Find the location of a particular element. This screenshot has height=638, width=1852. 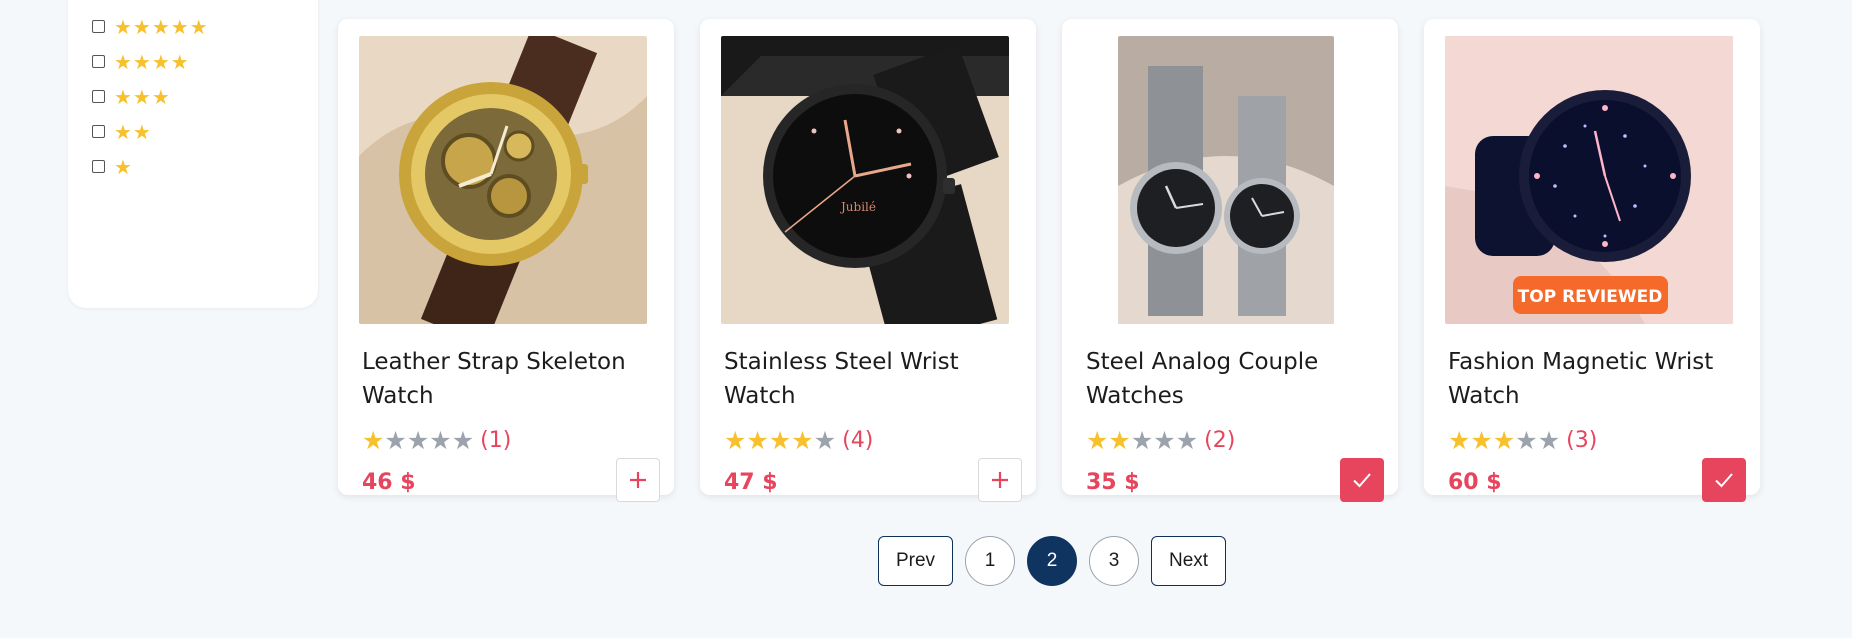

product-image: TOP REVIEWED is located at coordinates (1589, 180).